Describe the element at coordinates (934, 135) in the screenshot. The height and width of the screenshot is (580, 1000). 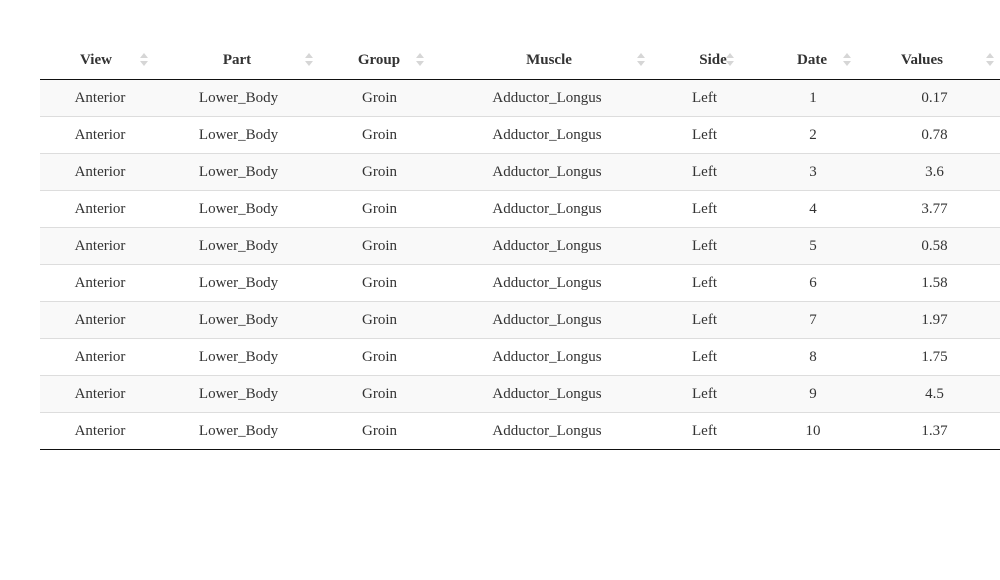
I see `cell-values: 0.78` at that location.